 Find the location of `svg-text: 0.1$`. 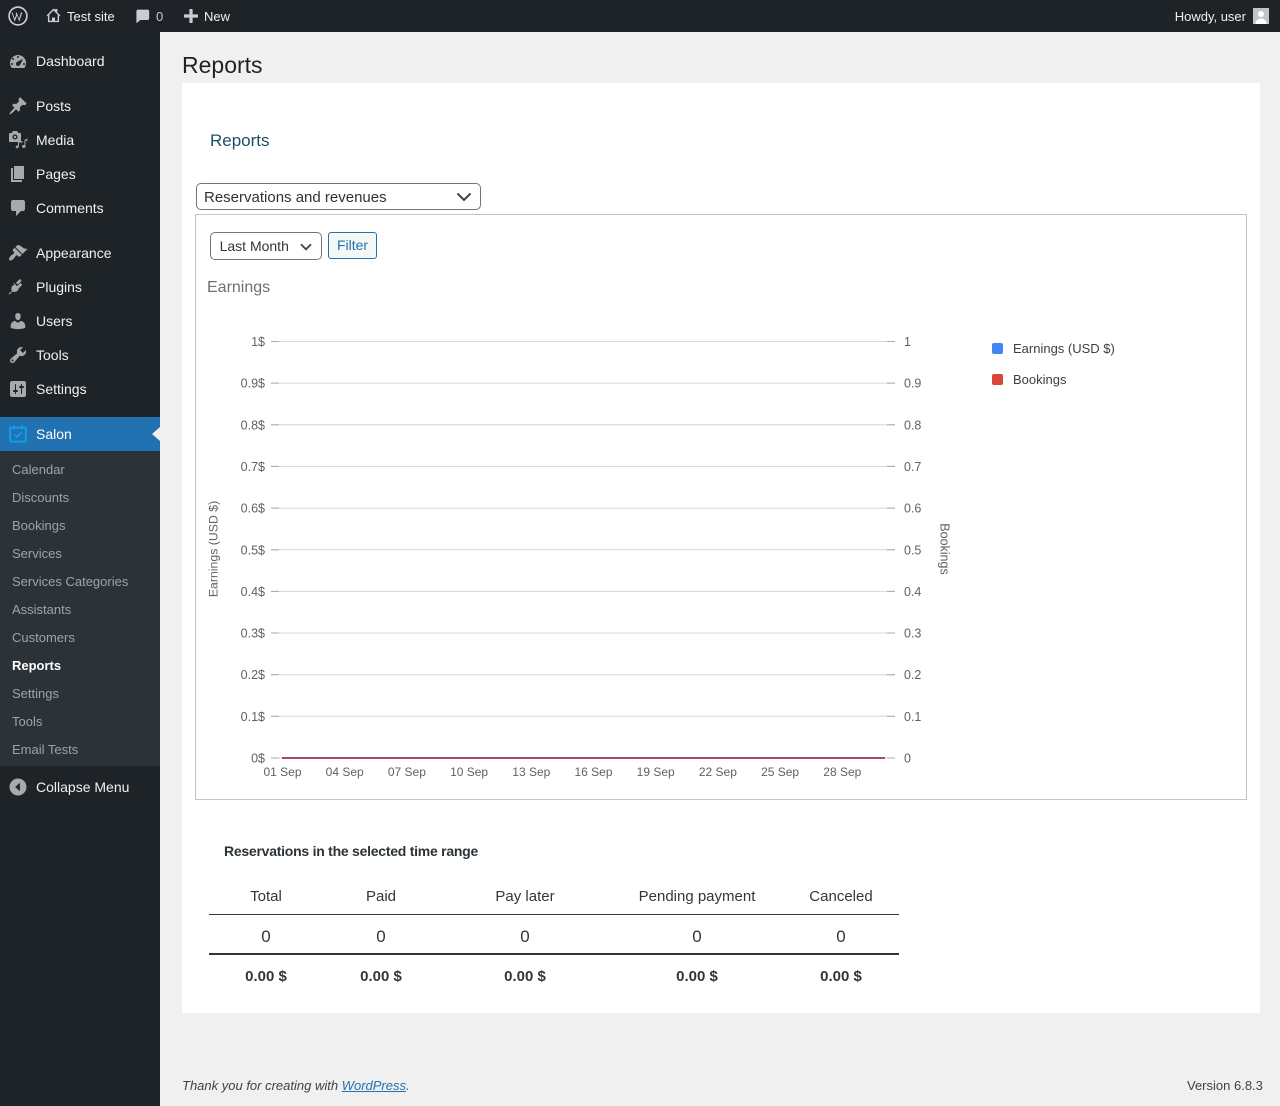

svg-text: 0.1$ is located at coordinates (253, 717).